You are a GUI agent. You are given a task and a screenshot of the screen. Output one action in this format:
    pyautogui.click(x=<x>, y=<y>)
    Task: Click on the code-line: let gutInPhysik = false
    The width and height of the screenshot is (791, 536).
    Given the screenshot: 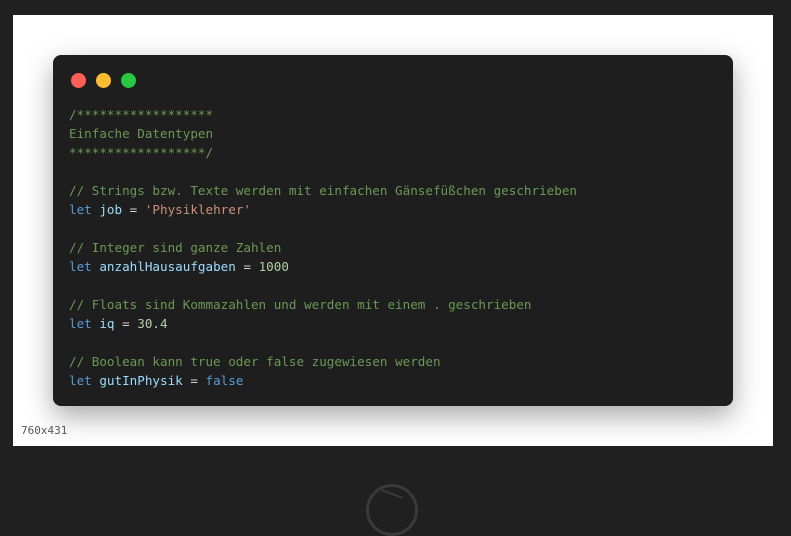 What is the action you would take?
    pyautogui.click(x=323, y=380)
    